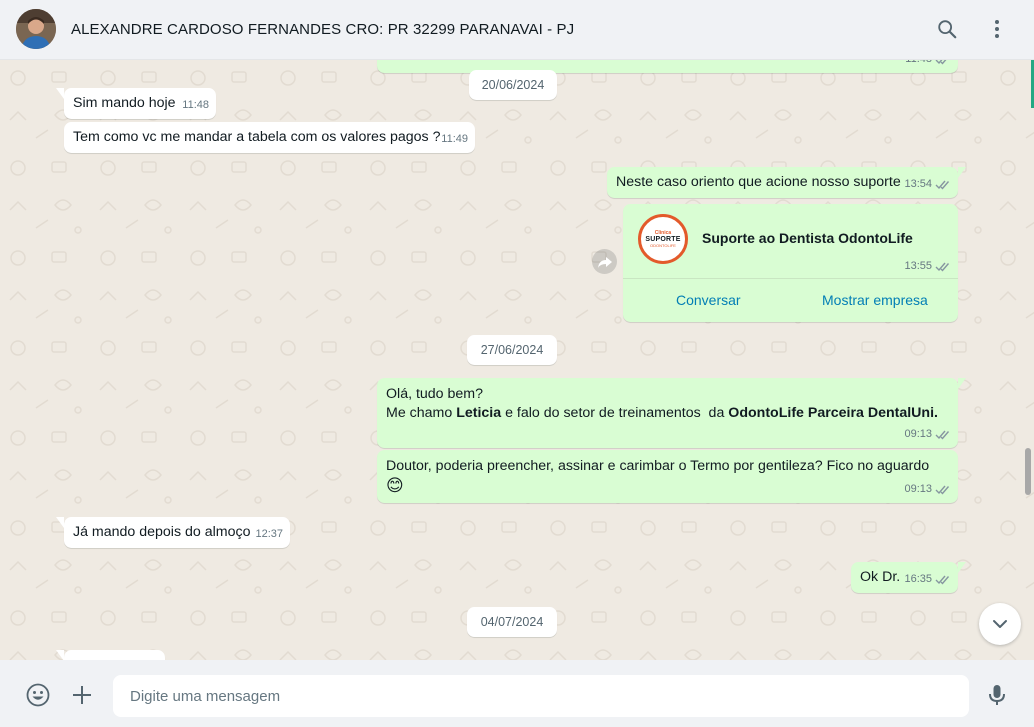 Image resolution: width=1034 pixels, height=727 pixels. Describe the element at coordinates (807, 238) in the screenshot. I see `business-name: Suporte ao Dentista OdontoLife` at that location.